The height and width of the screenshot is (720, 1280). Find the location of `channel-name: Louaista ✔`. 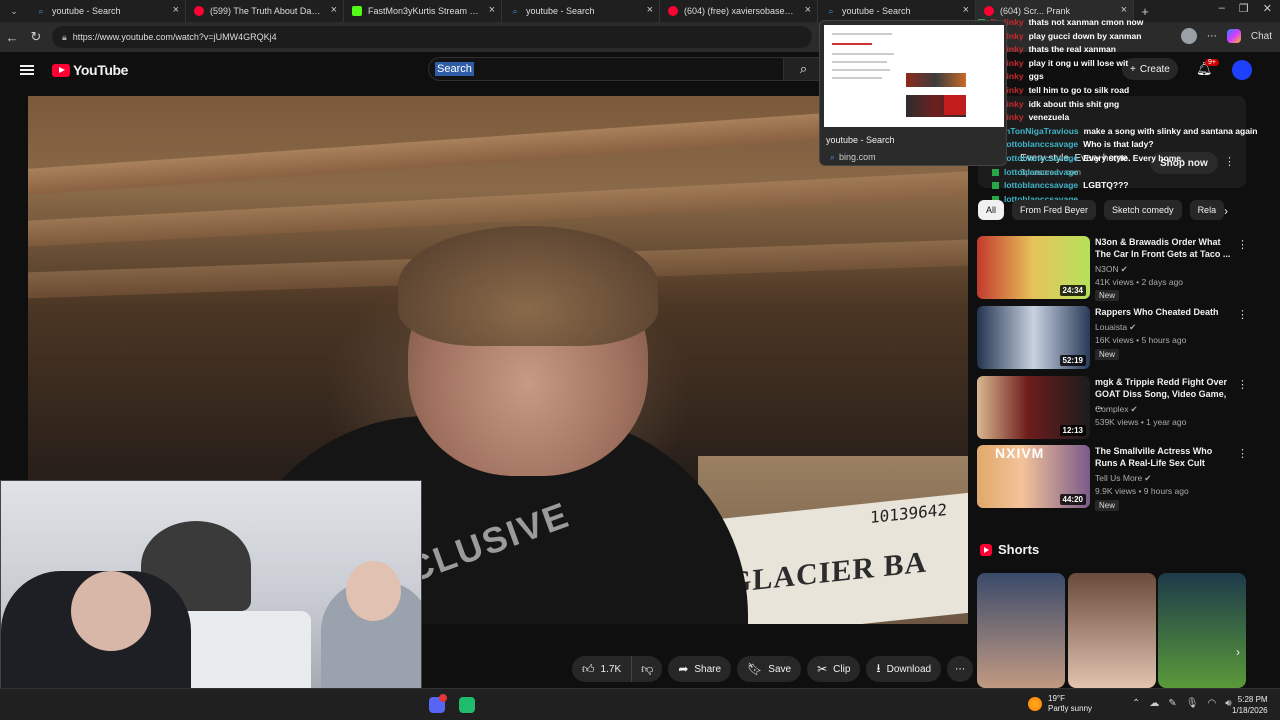

channel-name: Louaista ✔ is located at coordinates (1115, 327).